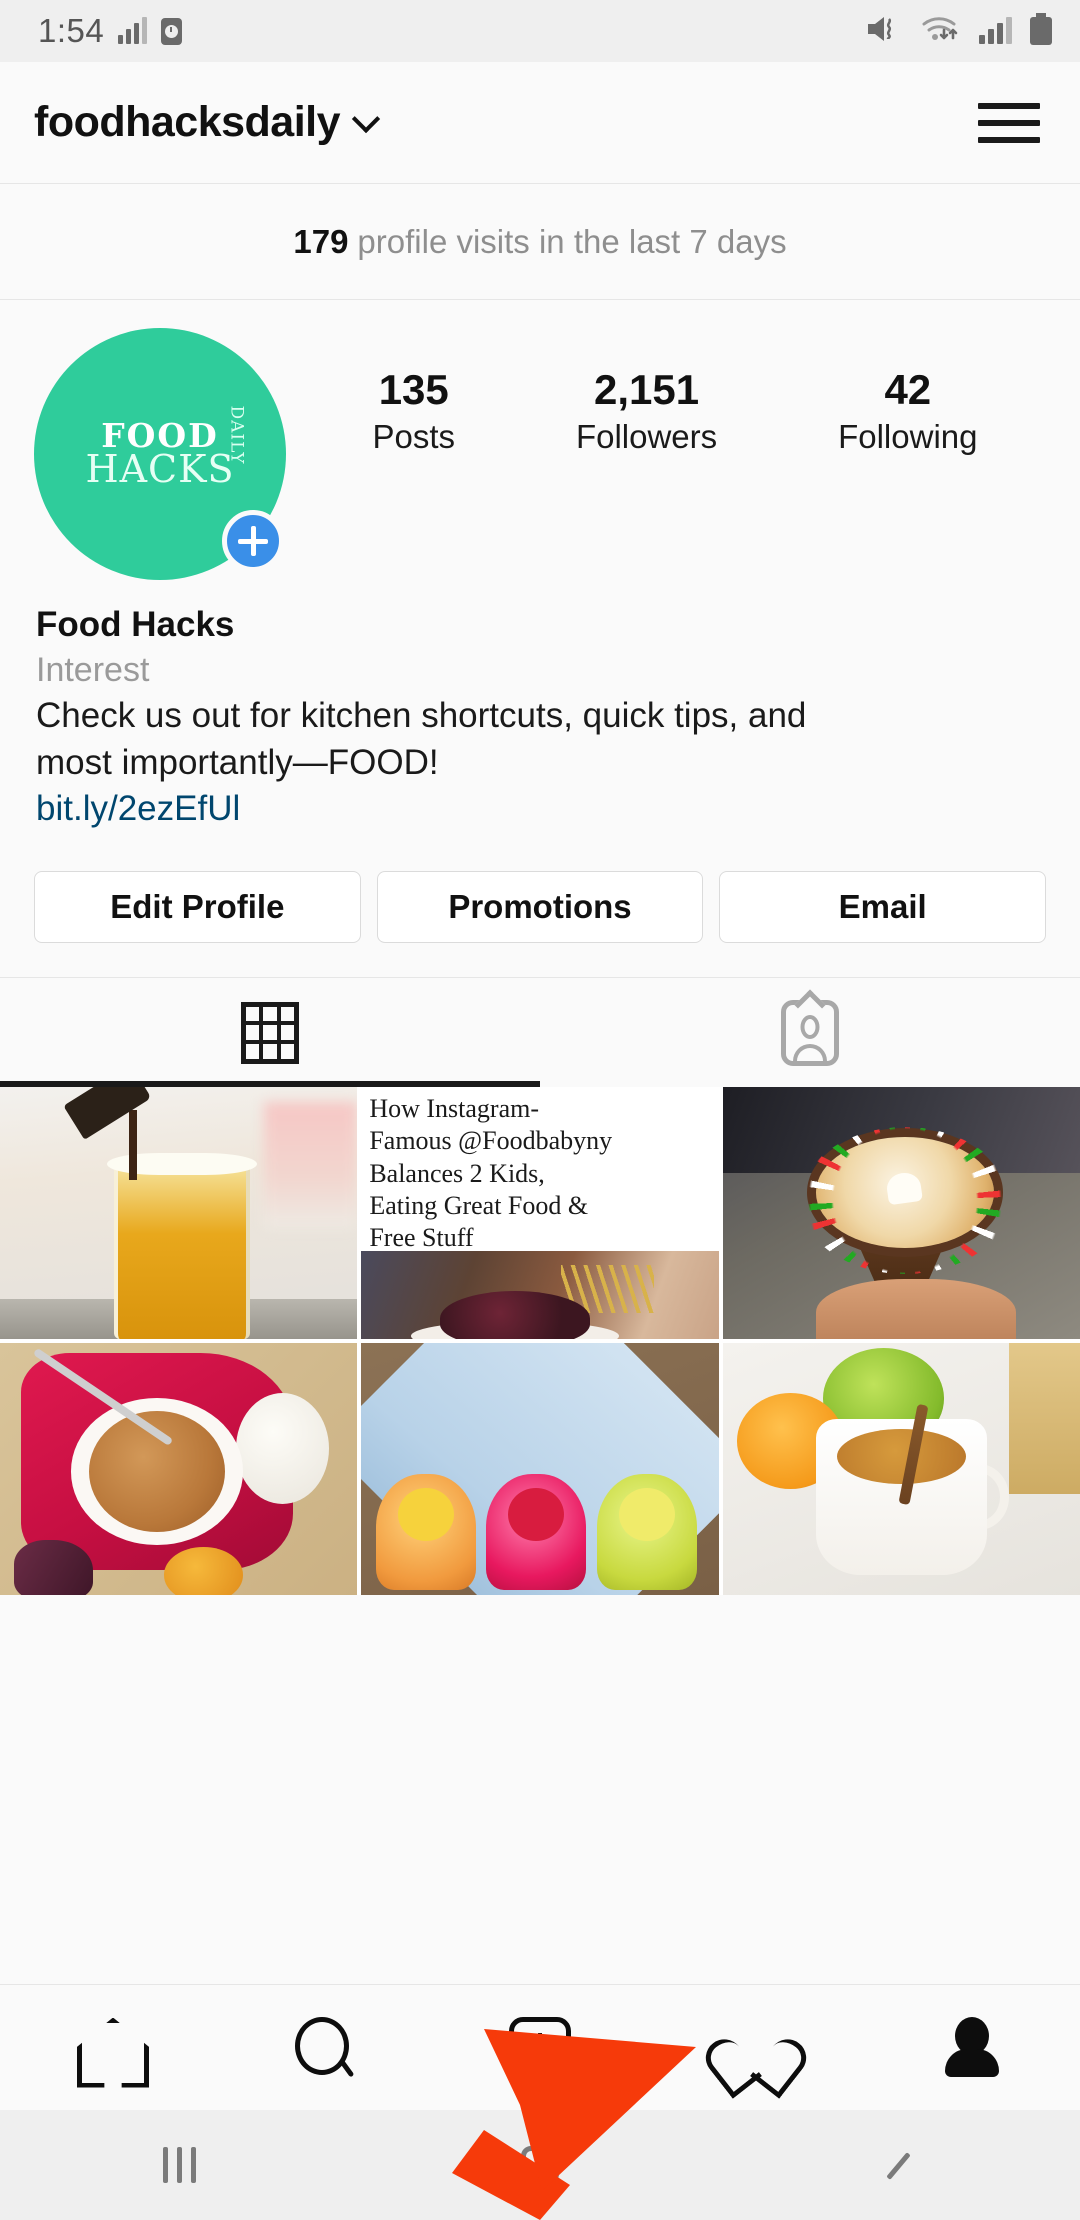  What do you see at coordinates (421, 1237) in the screenshot?
I see `article-title-line5: Free Stuff` at bounding box center [421, 1237].